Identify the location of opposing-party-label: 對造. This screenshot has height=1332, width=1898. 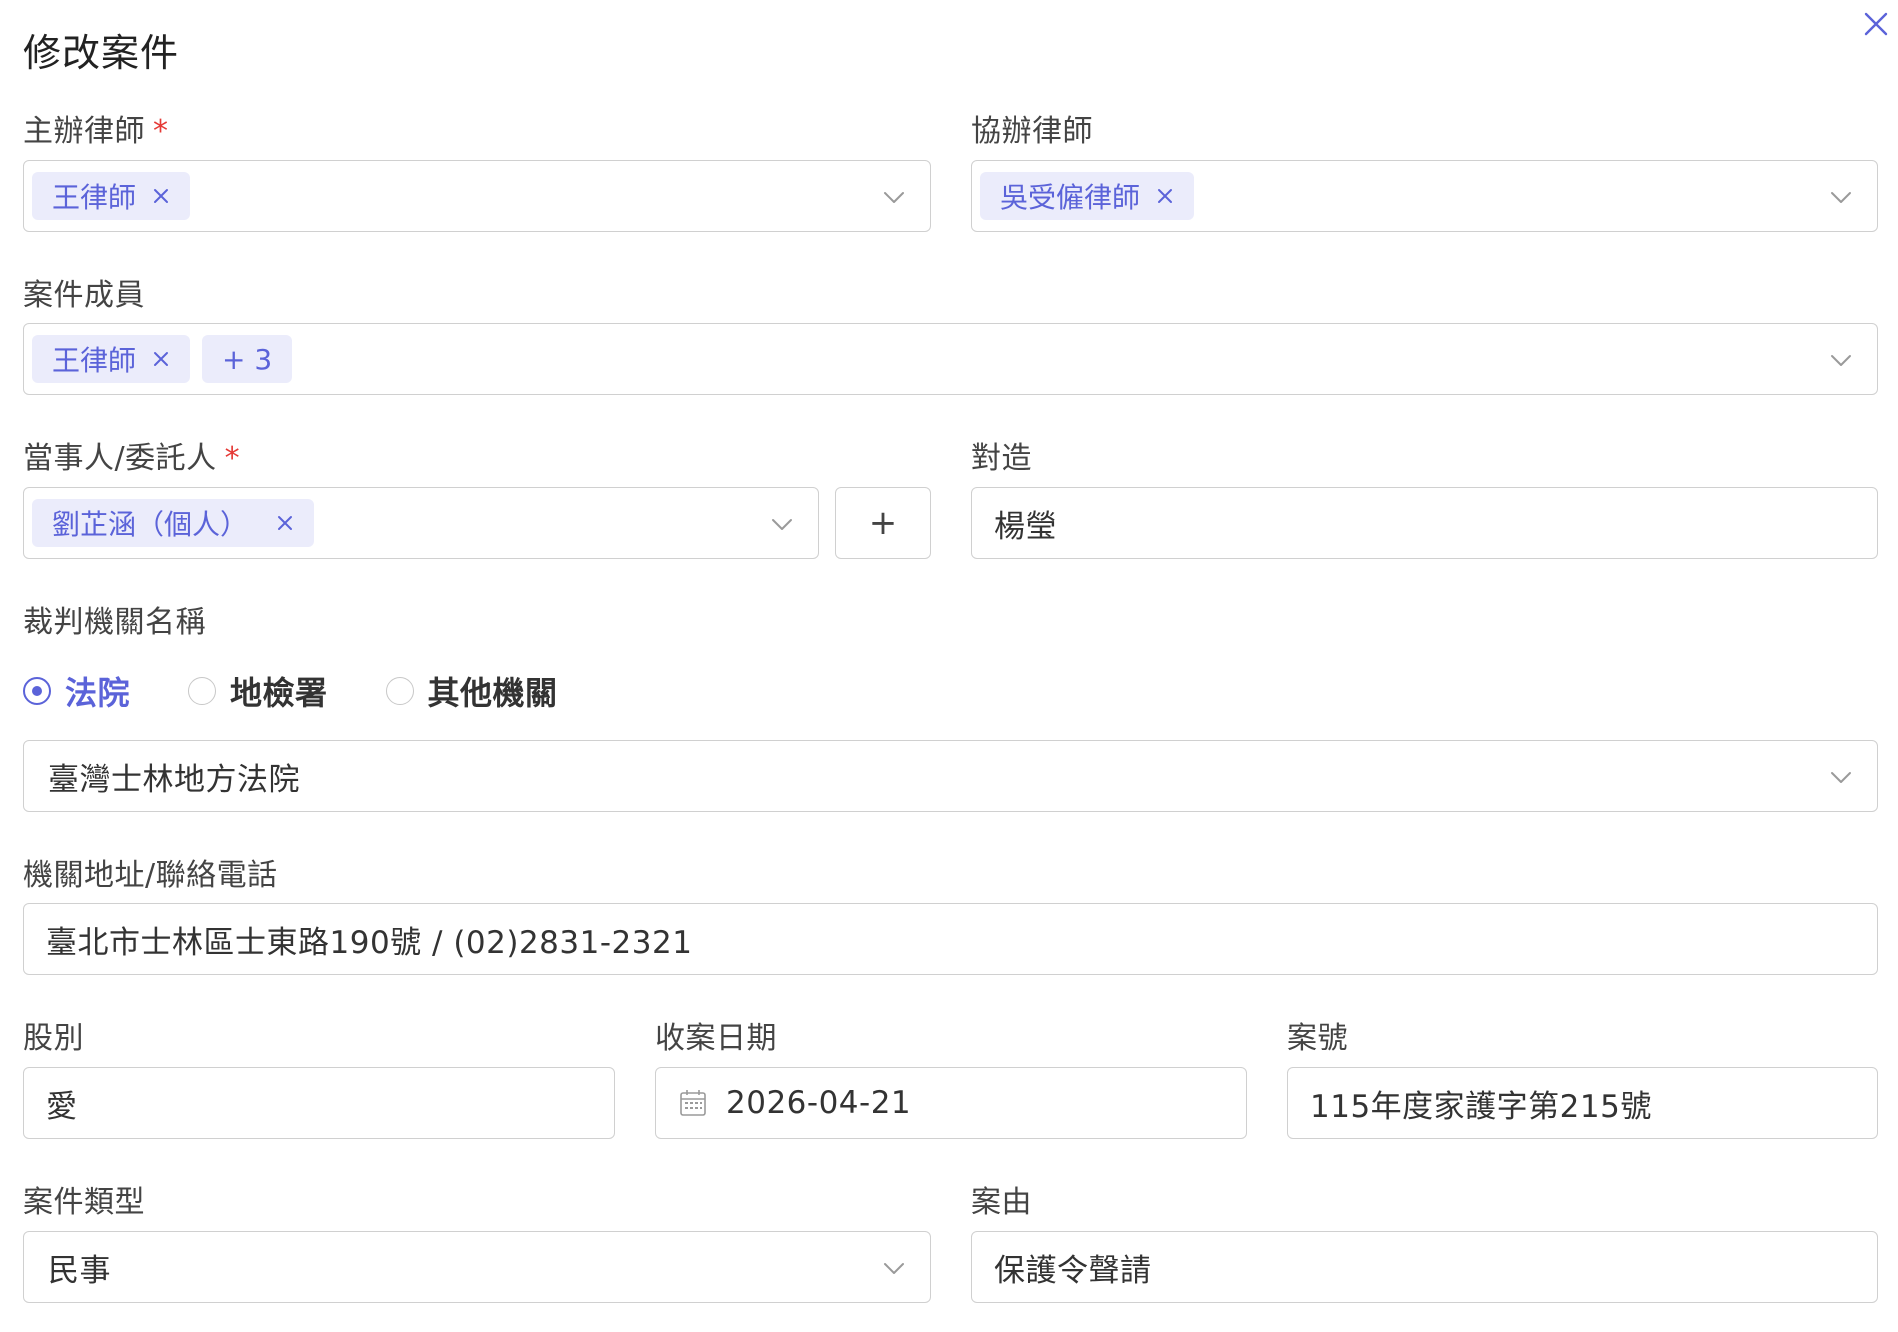
(1001, 458).